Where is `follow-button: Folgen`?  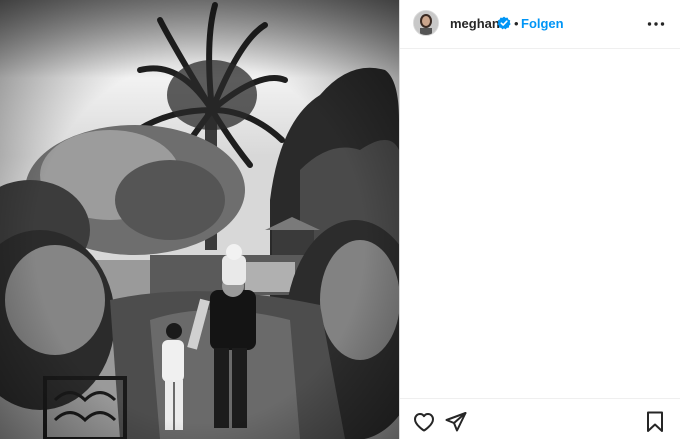 follow-button: Folgen is located at coordinates (542, 24).